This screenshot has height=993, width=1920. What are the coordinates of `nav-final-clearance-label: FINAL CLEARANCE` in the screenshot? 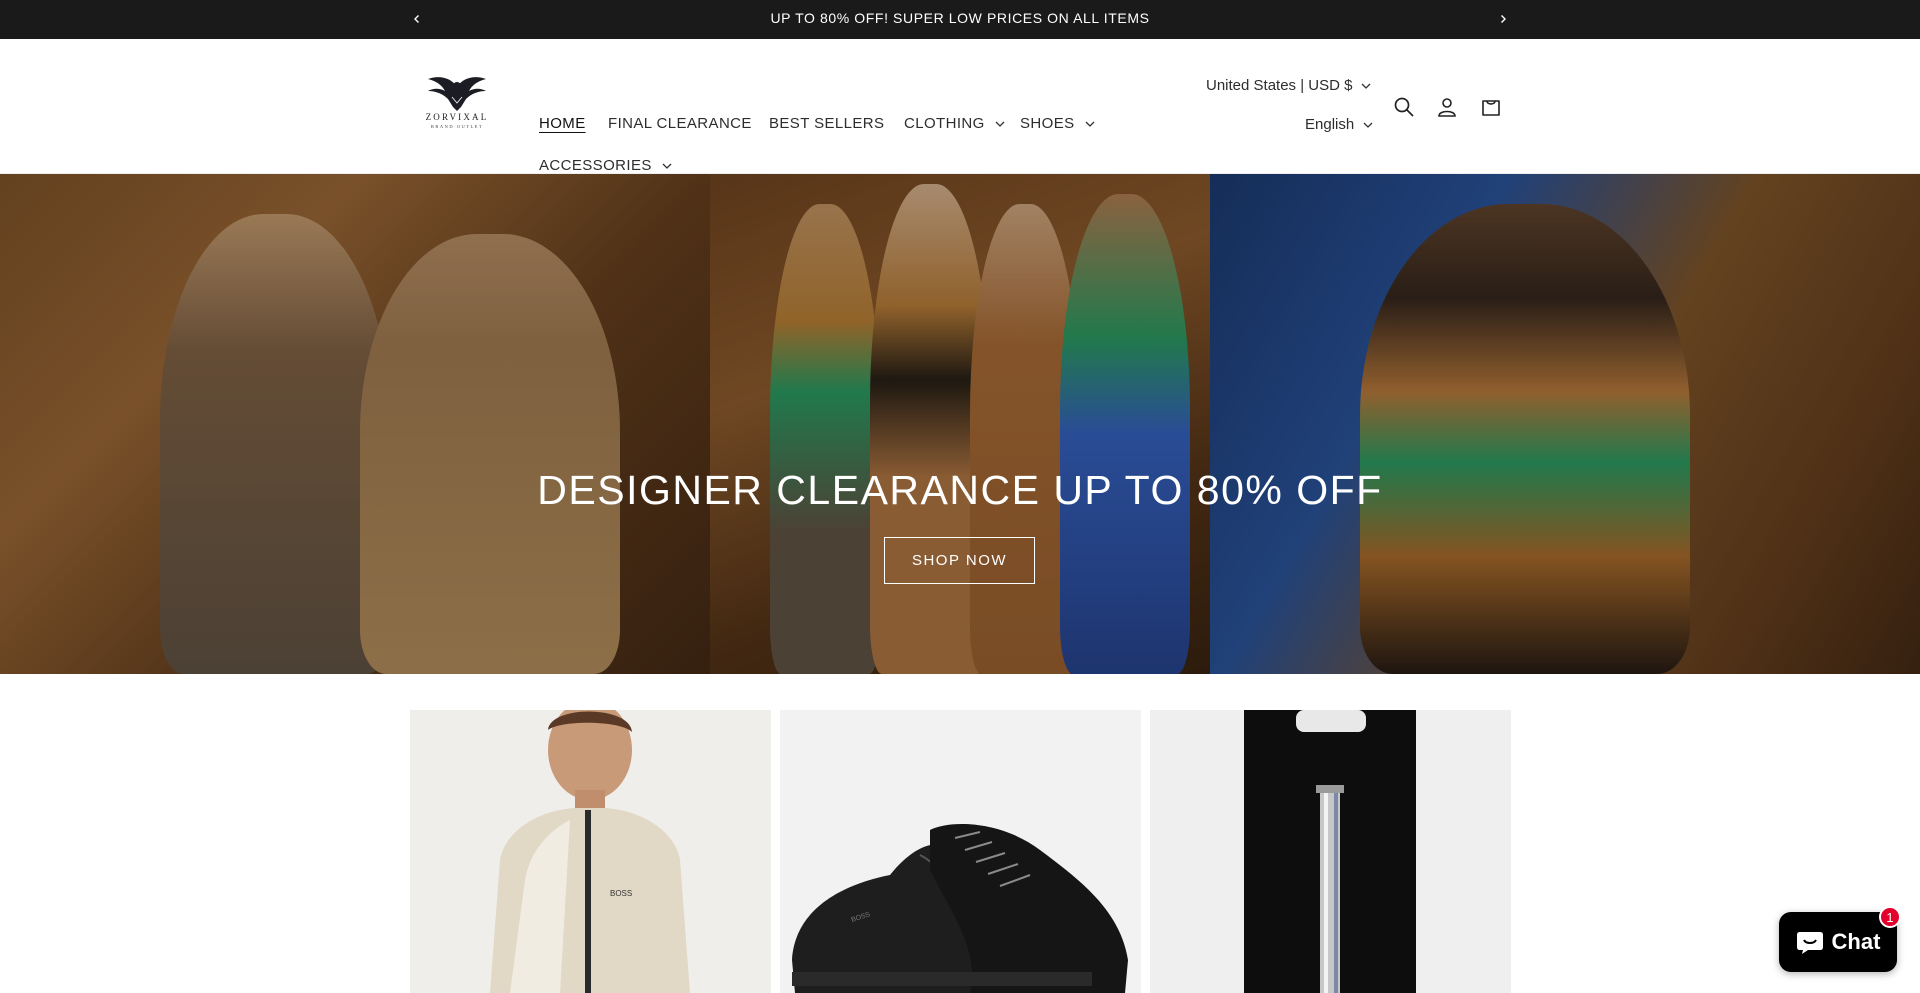 It's located at (680, 123).